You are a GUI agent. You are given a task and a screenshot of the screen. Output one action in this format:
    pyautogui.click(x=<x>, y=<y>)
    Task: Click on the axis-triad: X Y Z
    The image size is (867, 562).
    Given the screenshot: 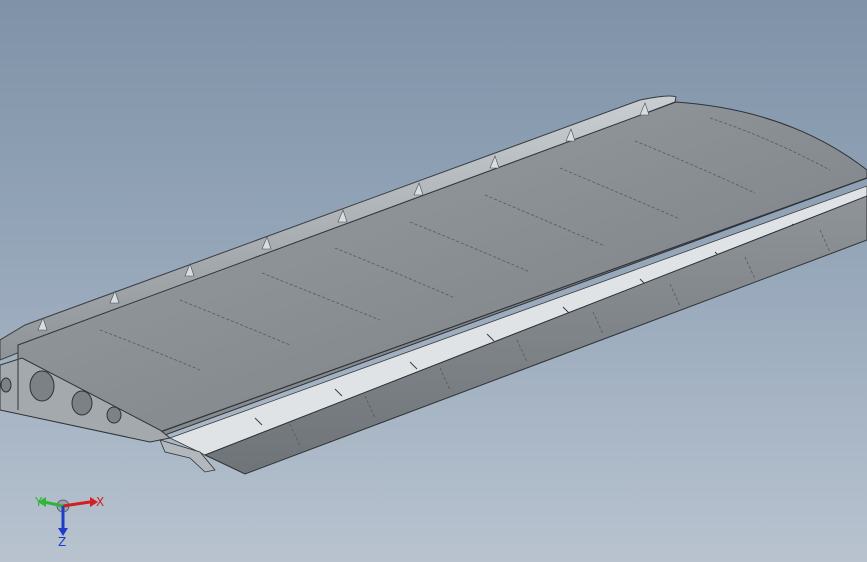 What is the action you would take?
    pyautogui.click(x=69, y=521)
    